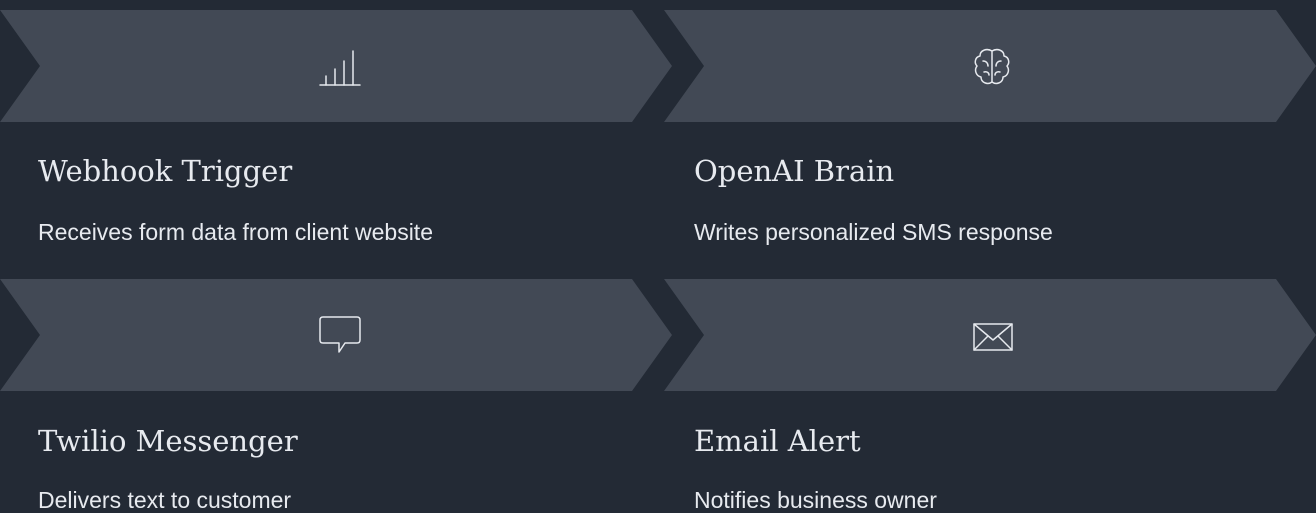  What do you see at coordinates (165, 500) in the screenshot?
I see `step-3-description: Delivers text to customer` at bounding box center [165, 500].